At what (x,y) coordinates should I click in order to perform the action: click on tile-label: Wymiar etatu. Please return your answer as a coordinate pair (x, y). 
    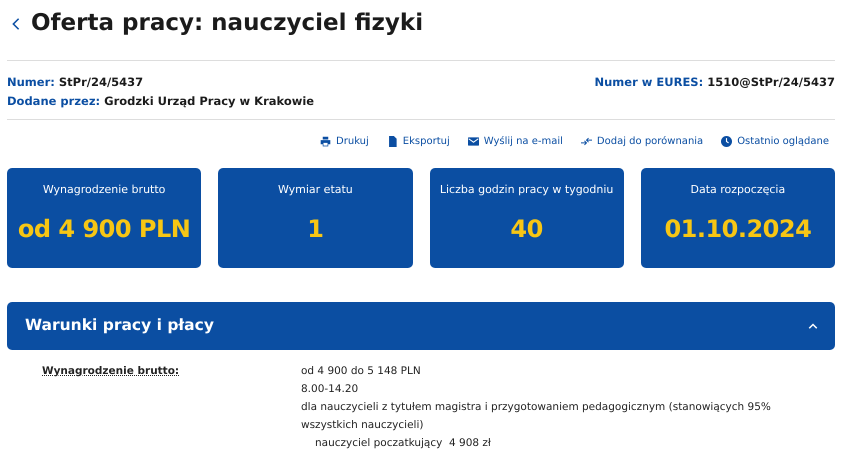
    Looking at the image, I should click on (315, 190).